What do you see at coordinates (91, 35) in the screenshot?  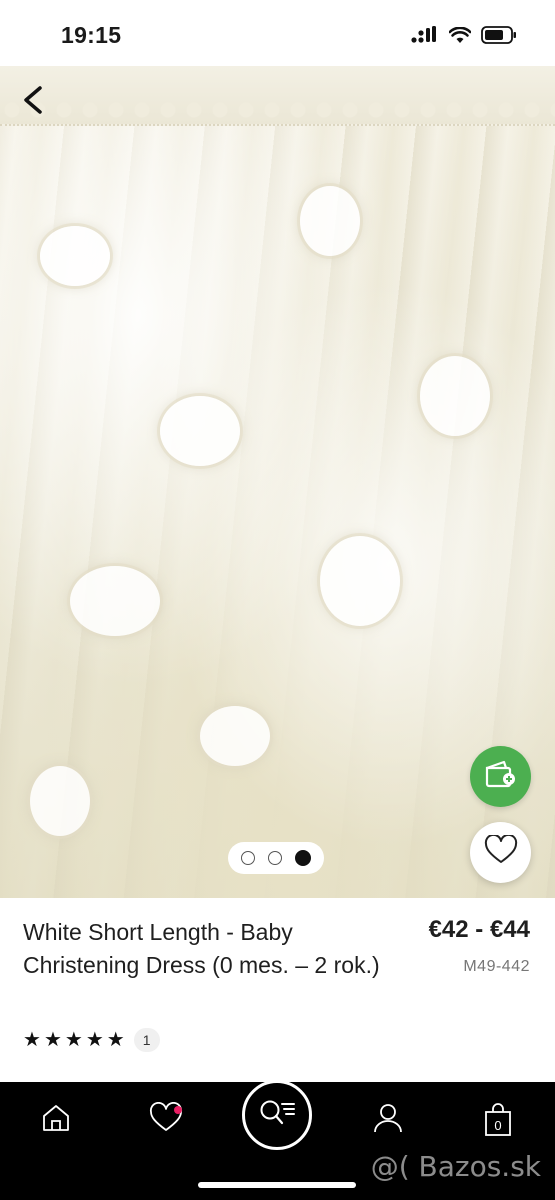 I see `status-time: 19:15` at bounding box center [91, 35].